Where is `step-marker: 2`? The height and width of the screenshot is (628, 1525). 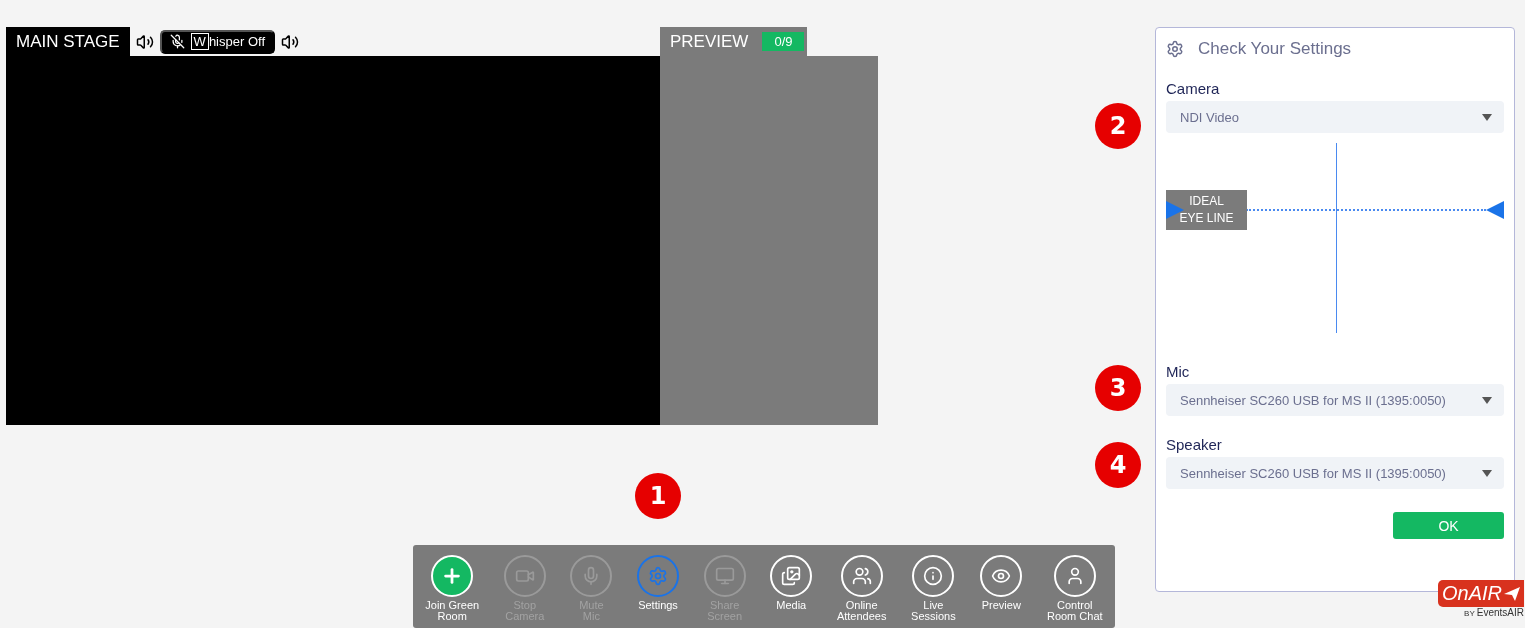
step-marker: 2 is located at coordinates (1118, 126).